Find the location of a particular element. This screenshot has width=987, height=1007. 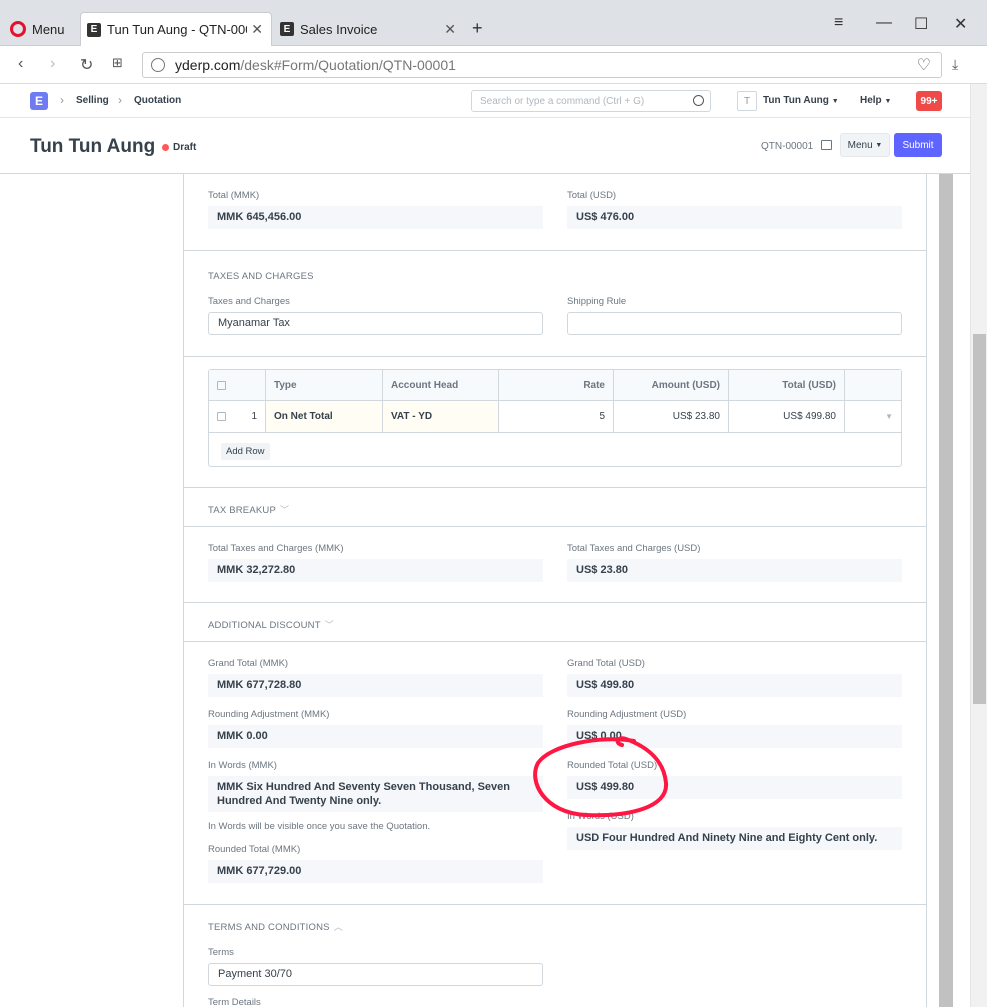

browser-tab-quotation: E Tun Tun Aung - QTN-0000 ✕ is located at coordinates (176, 29).